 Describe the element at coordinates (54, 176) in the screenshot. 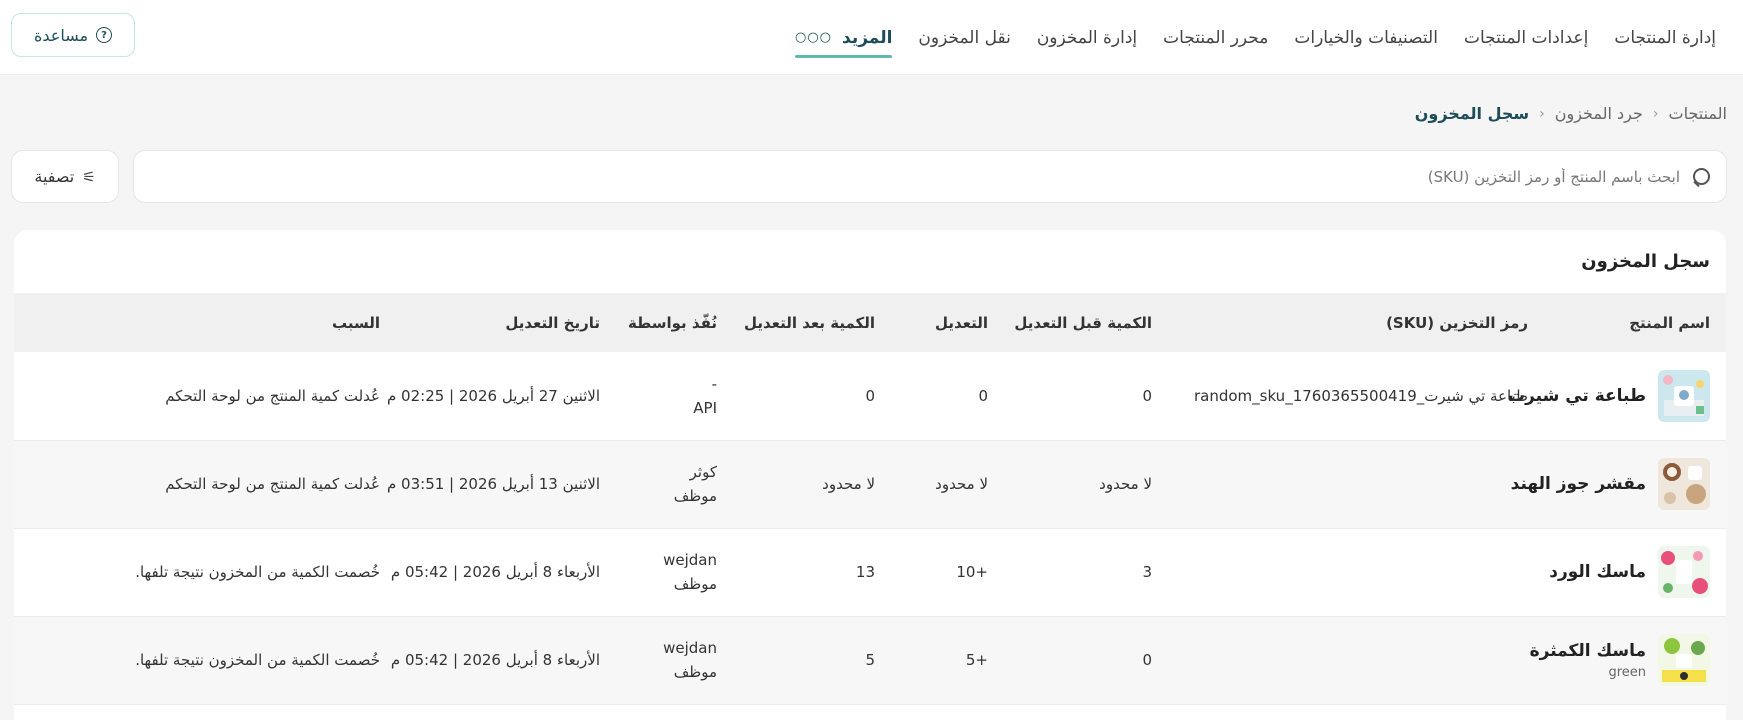

I see `filter-label: تصفية` at that location.